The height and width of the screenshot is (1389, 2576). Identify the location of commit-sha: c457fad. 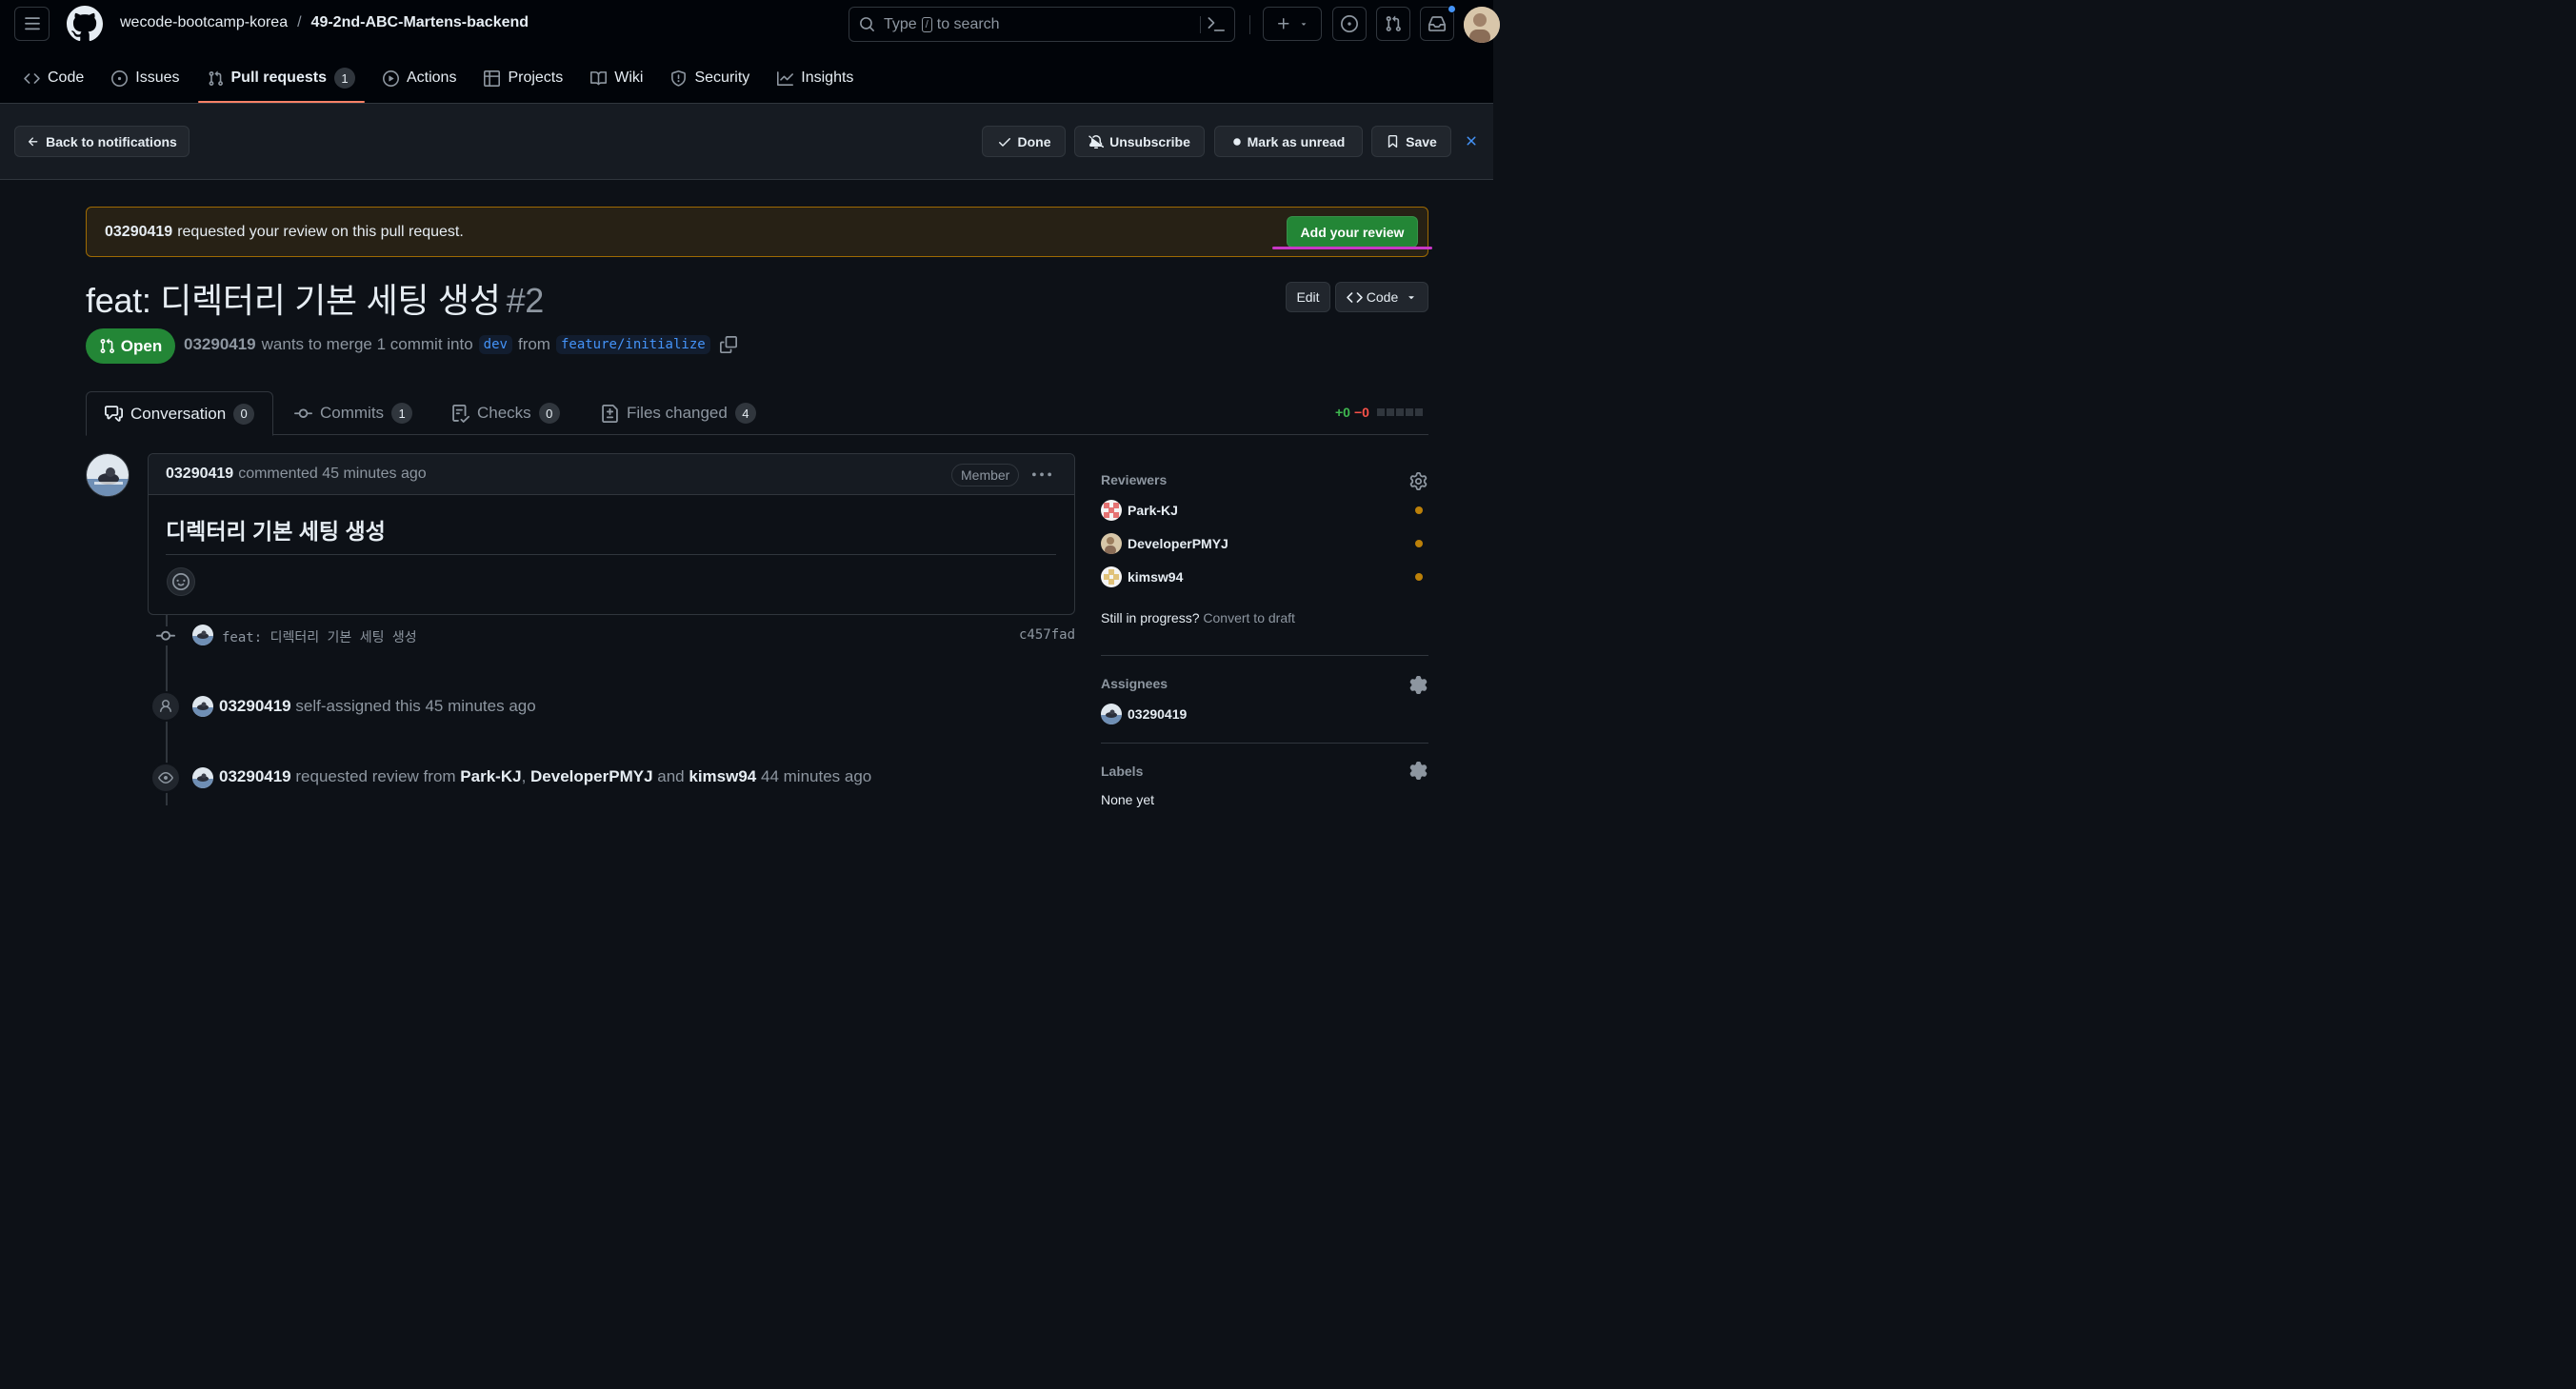
(1047, 635).